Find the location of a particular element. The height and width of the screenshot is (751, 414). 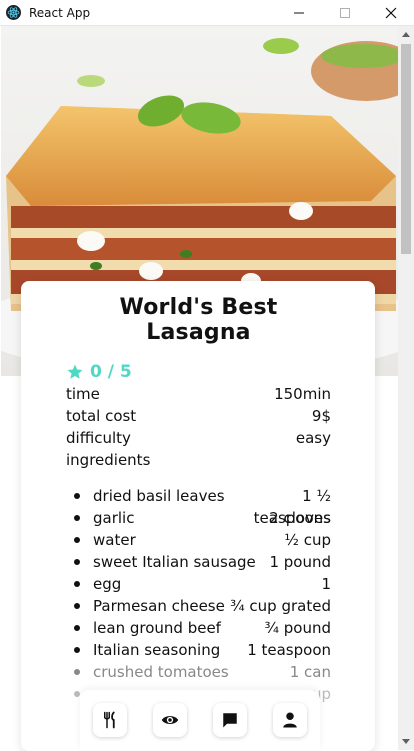

nav-view-button is located at coordinates (170, 720).